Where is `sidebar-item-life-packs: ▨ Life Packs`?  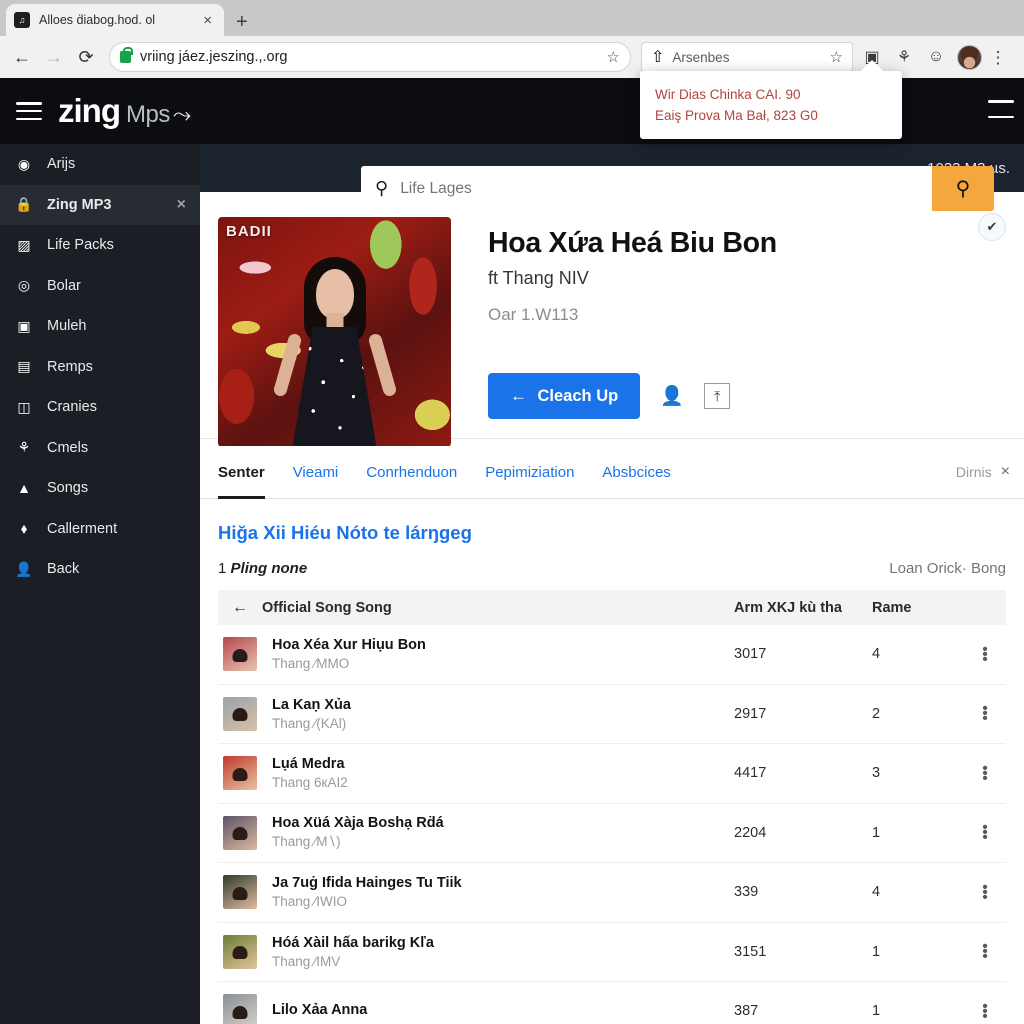
sidebar-item-life-packs: ▨ Life Packs is located at coordinates (100, 245).